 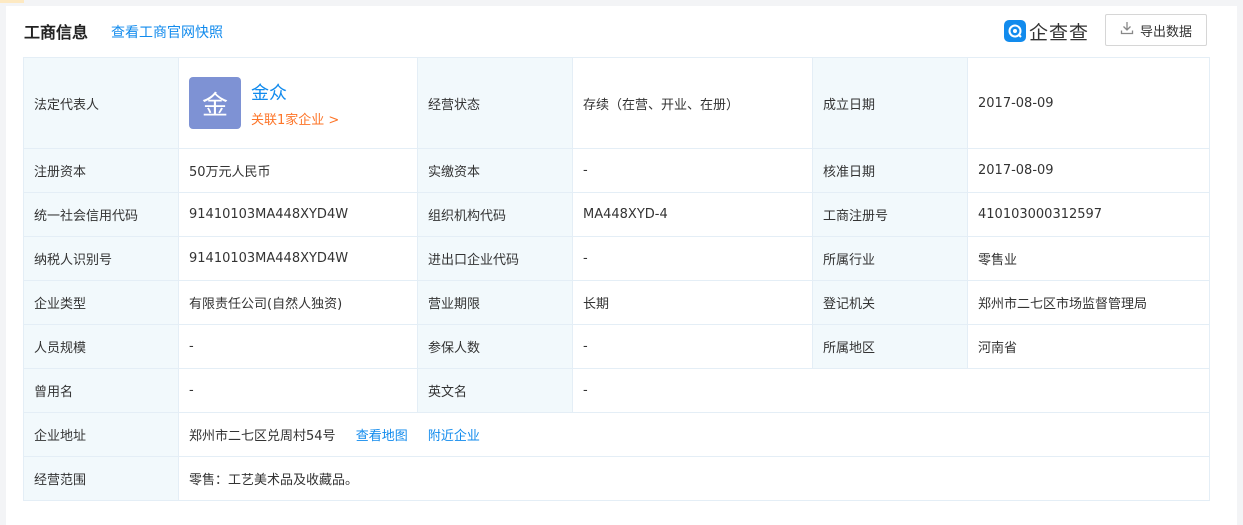 What do you see at coordinates (298, 170) in the screenshot?
I see `reg-capital-value: 50万元人民币` at bounding box center [298, 170].